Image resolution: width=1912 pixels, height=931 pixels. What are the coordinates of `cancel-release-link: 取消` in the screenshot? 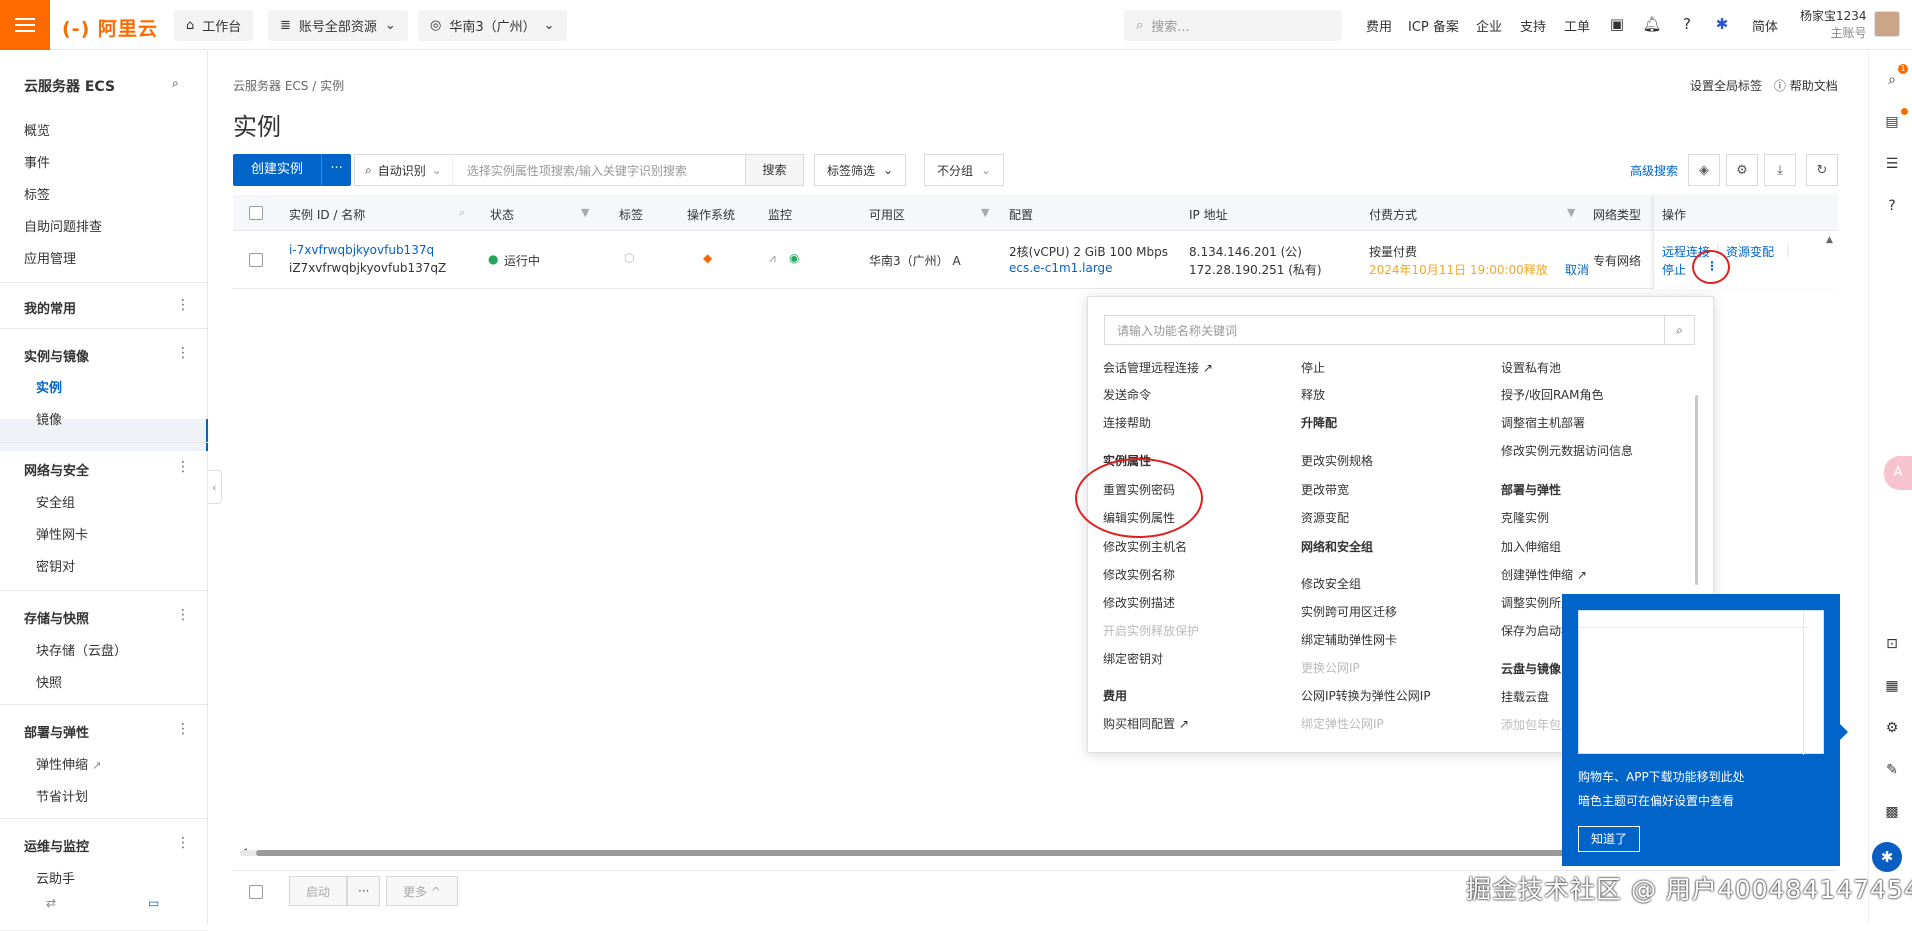 It's located at (1577, 269).